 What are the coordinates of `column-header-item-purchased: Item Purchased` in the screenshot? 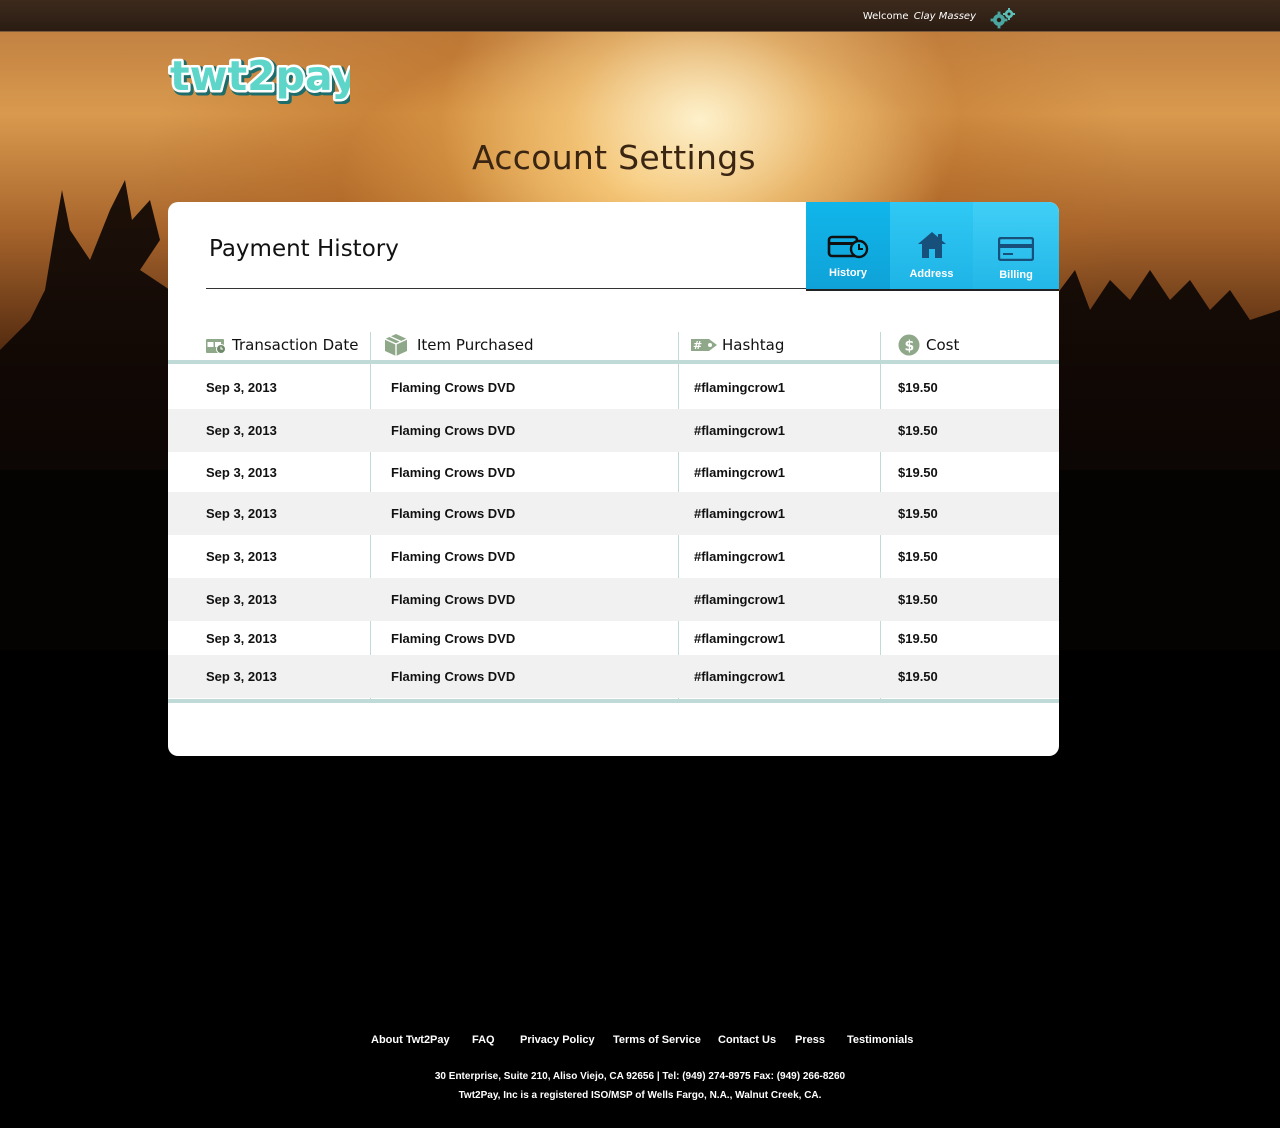 It's located at (458, 345).